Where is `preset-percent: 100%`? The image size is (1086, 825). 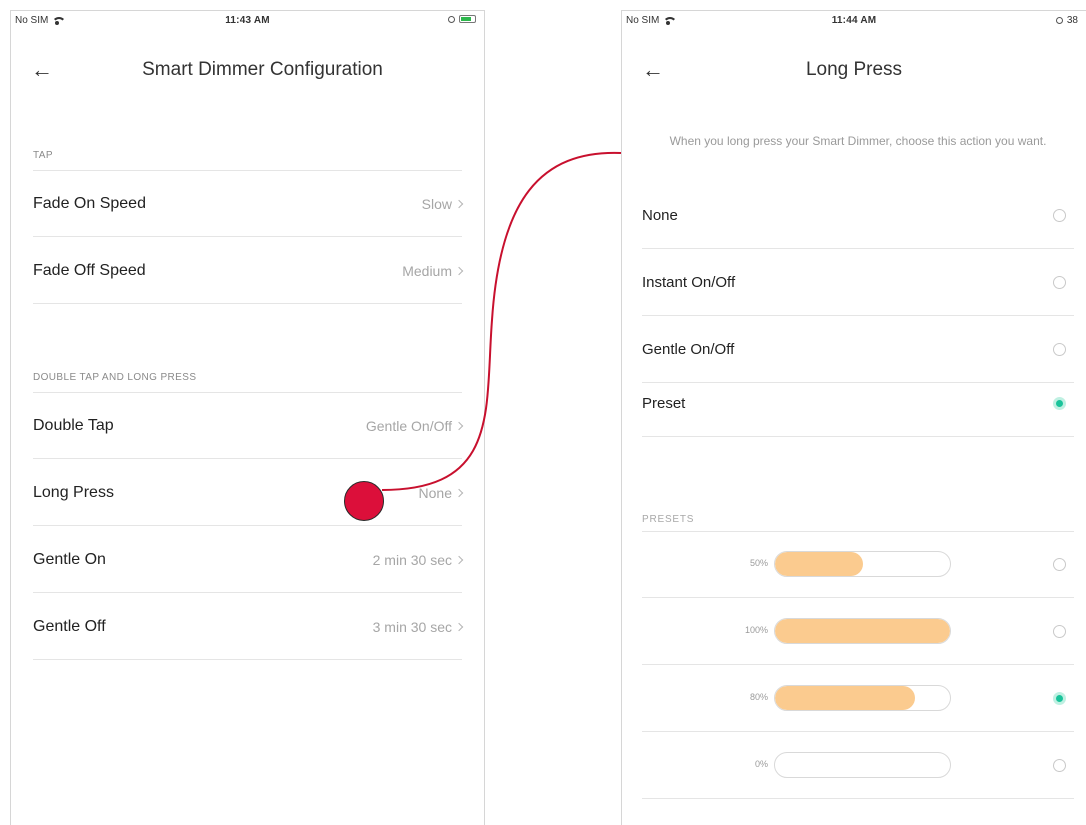 preset-percent: 100% is located at coordinates (756, 630).